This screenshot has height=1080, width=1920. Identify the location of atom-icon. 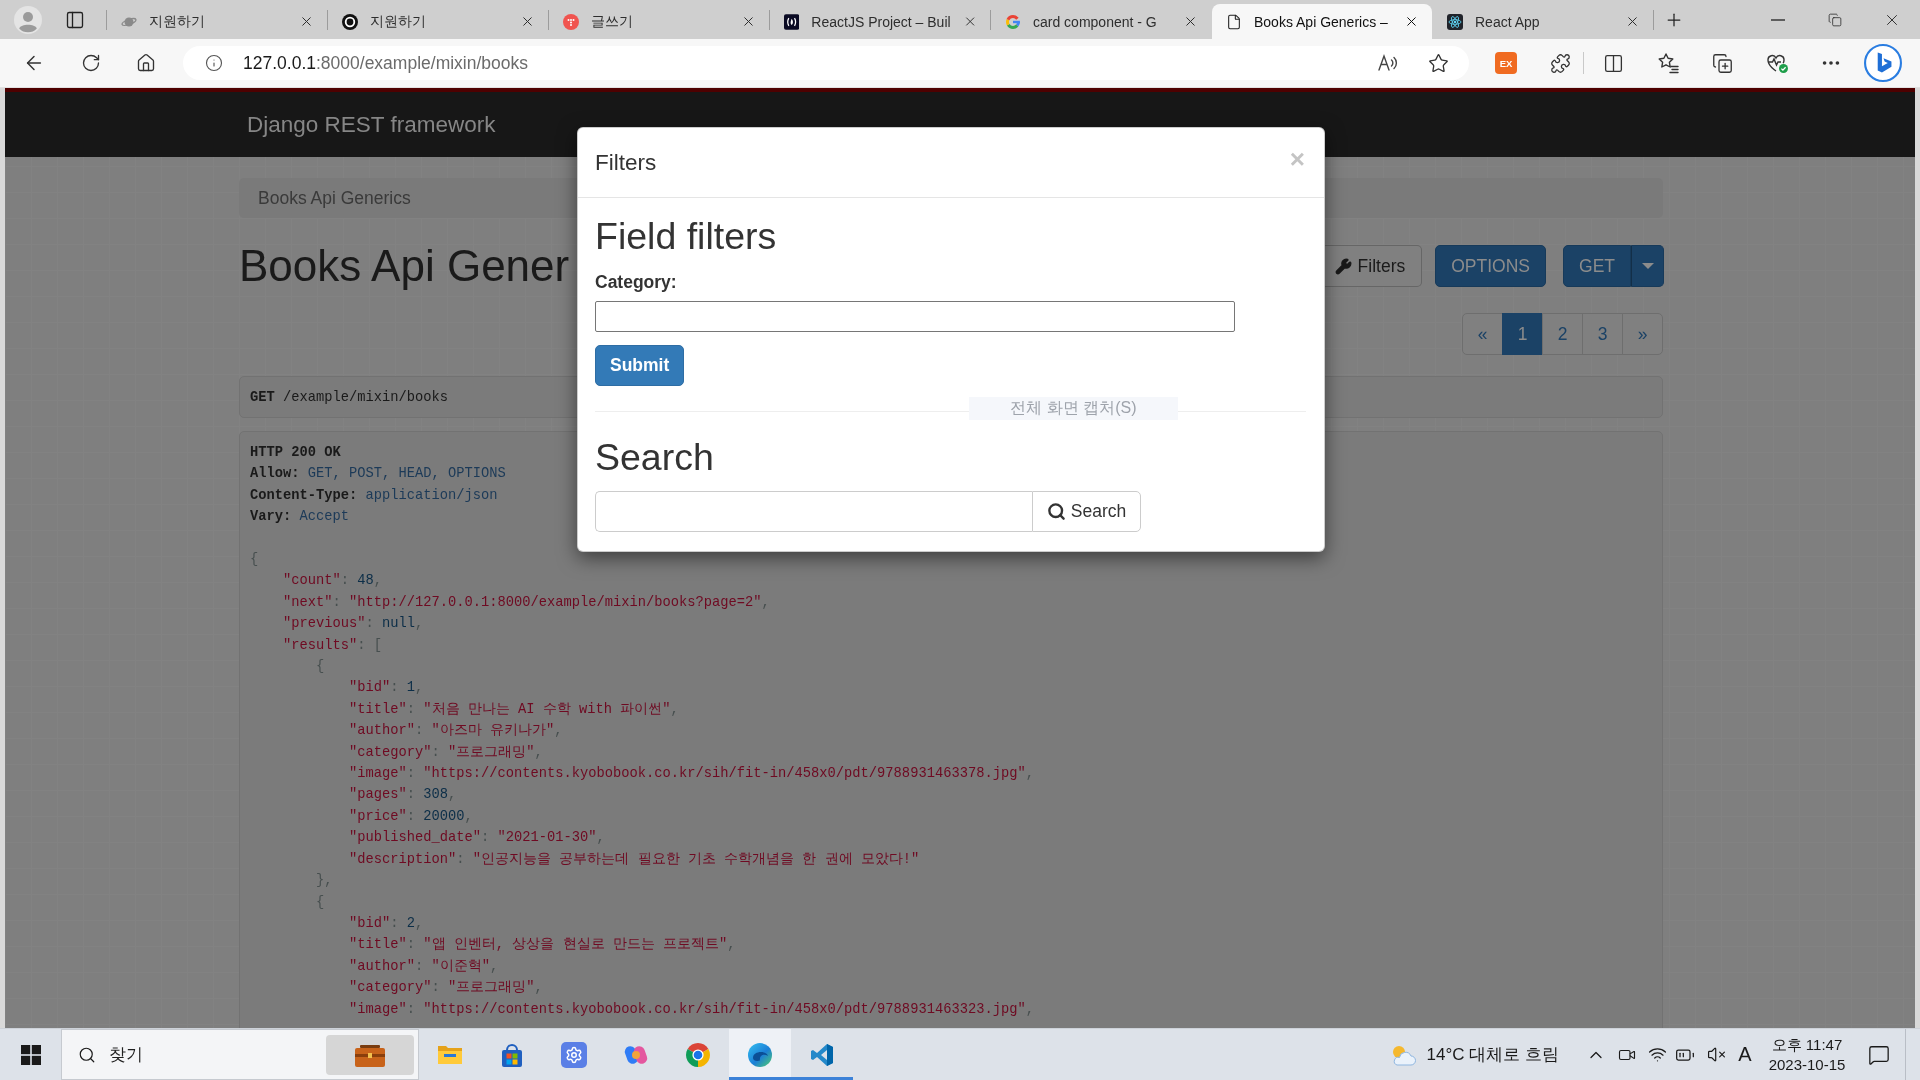
(1455, 21).